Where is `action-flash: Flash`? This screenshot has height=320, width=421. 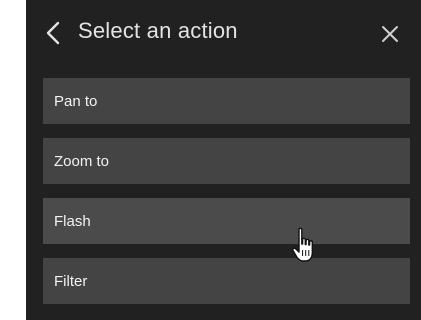 action-flash: Flash is located at coordinates (226, 221).